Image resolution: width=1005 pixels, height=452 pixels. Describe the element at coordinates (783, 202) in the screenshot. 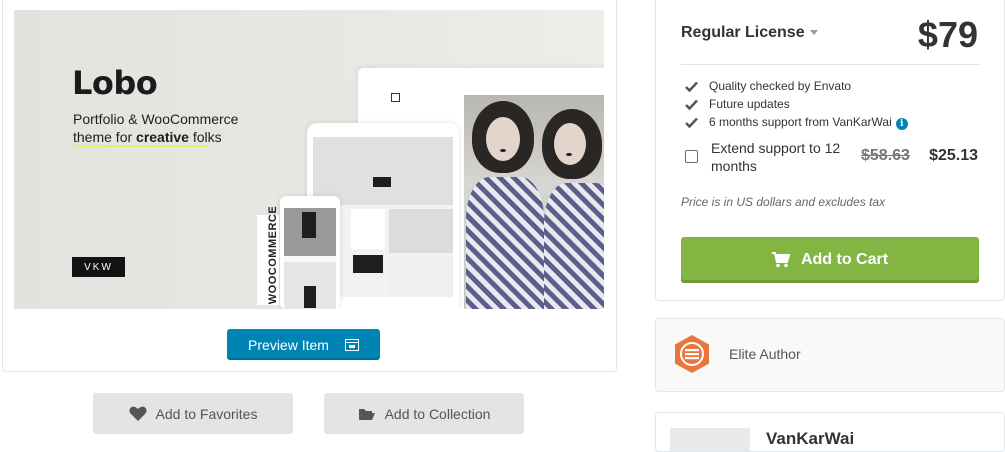

I see `tax-note: Price is in US dollars and excludes tax` at that location.